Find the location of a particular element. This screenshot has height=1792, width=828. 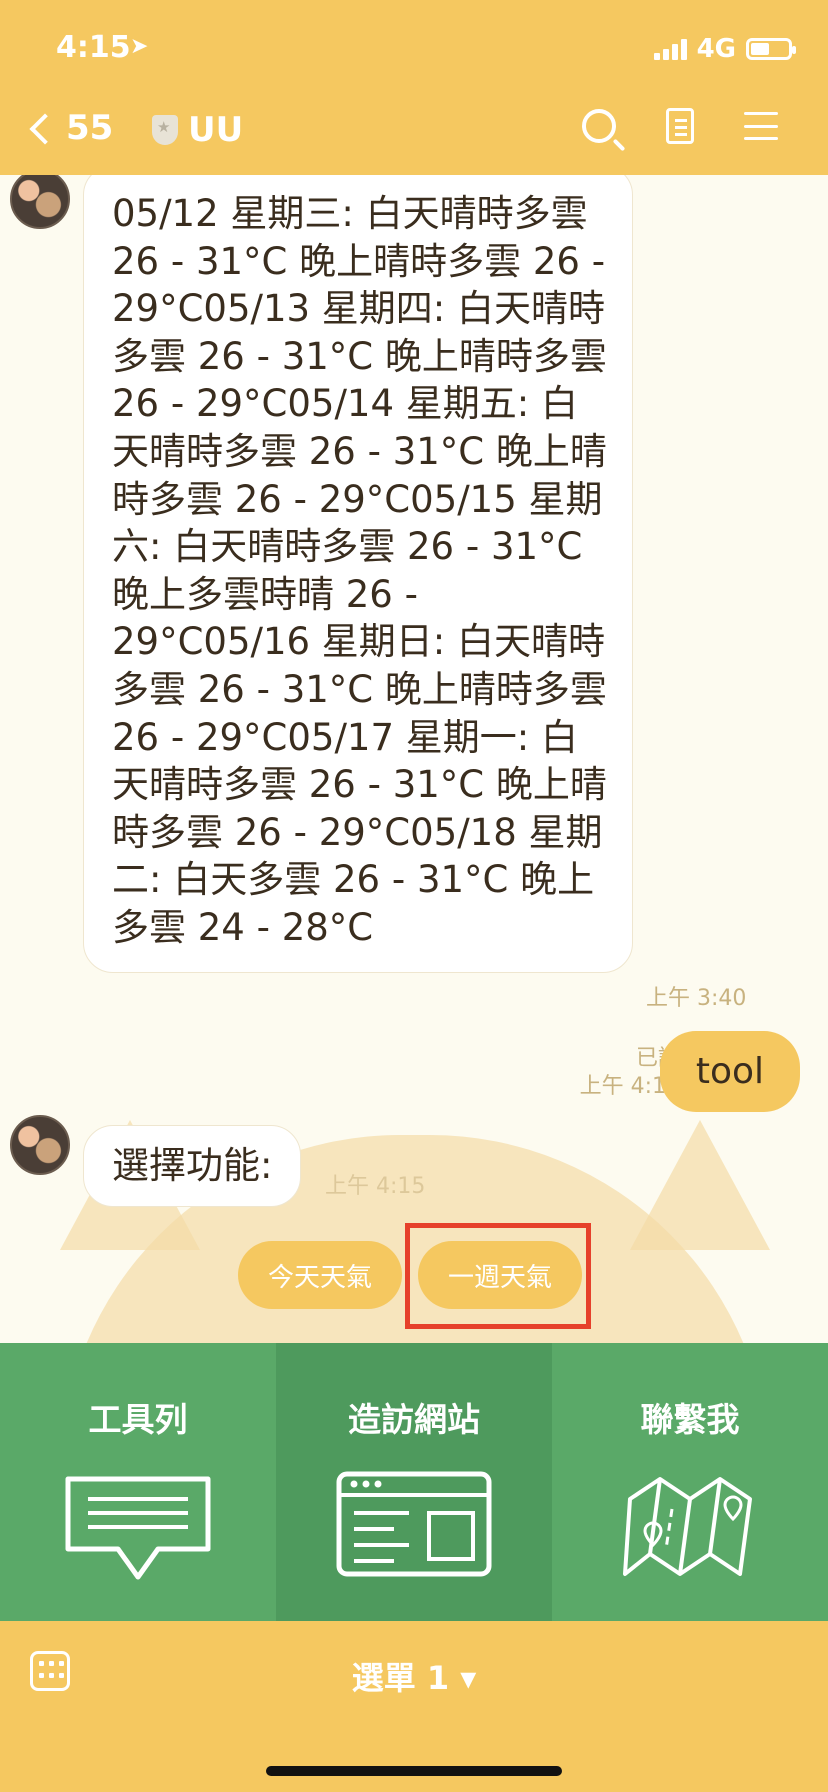

location-arrow-icon: ➤ is located at coordinates (139, 46).